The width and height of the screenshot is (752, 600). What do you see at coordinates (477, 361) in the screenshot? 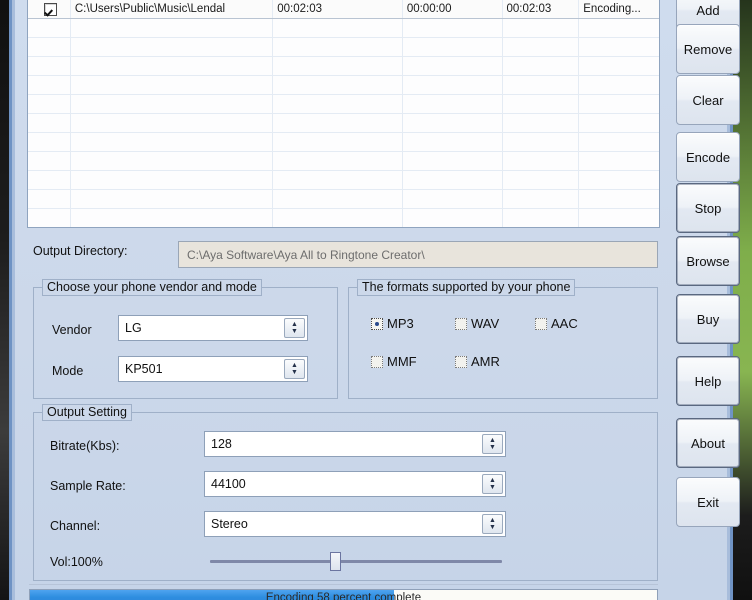
I see `format-option-amr: AMR` at bounding box center [477, 361].